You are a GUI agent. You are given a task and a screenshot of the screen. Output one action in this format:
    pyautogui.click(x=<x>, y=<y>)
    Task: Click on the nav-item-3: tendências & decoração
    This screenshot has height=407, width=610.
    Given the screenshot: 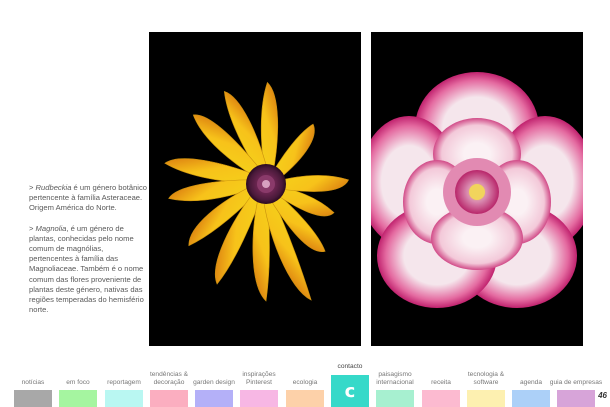 What is the action you would take?
    pyautogui.click(x=169, y=380)
    